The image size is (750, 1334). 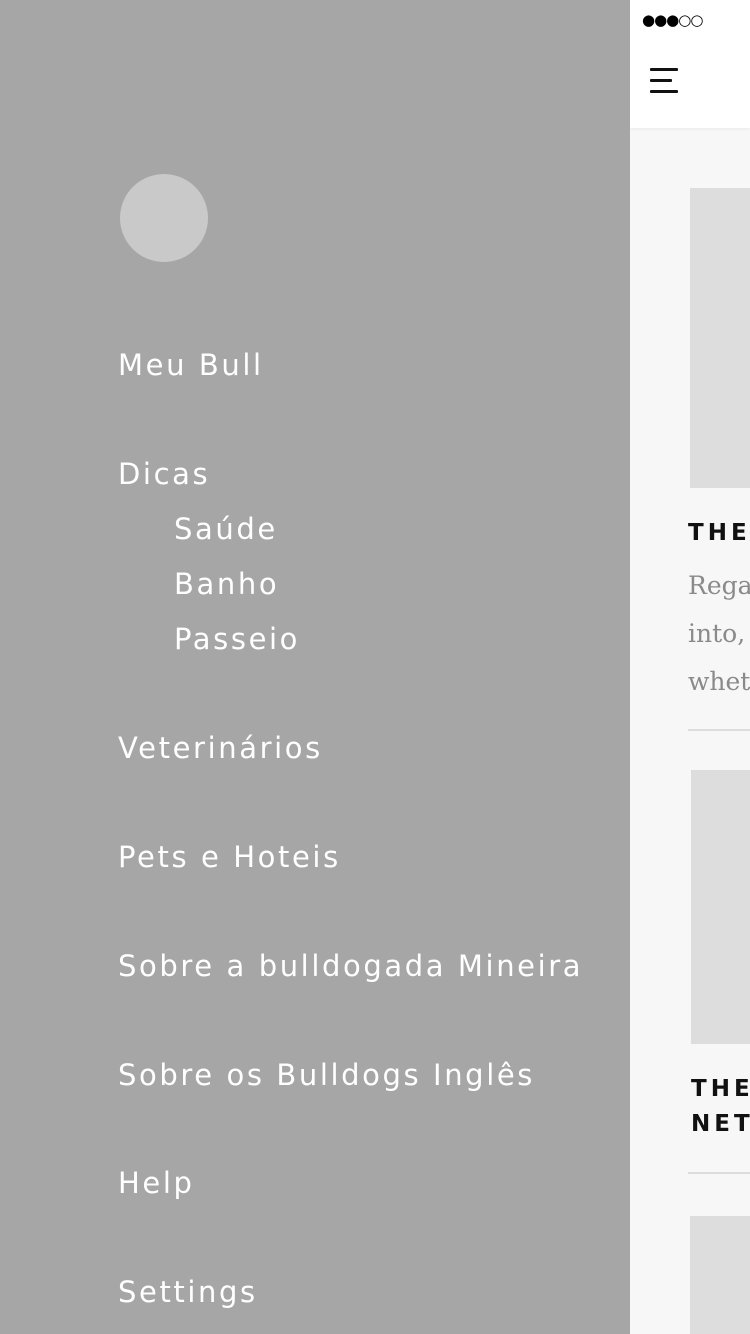 I want to click on menu-subitem-passeio: Passeio, so click(x=237, y=639).